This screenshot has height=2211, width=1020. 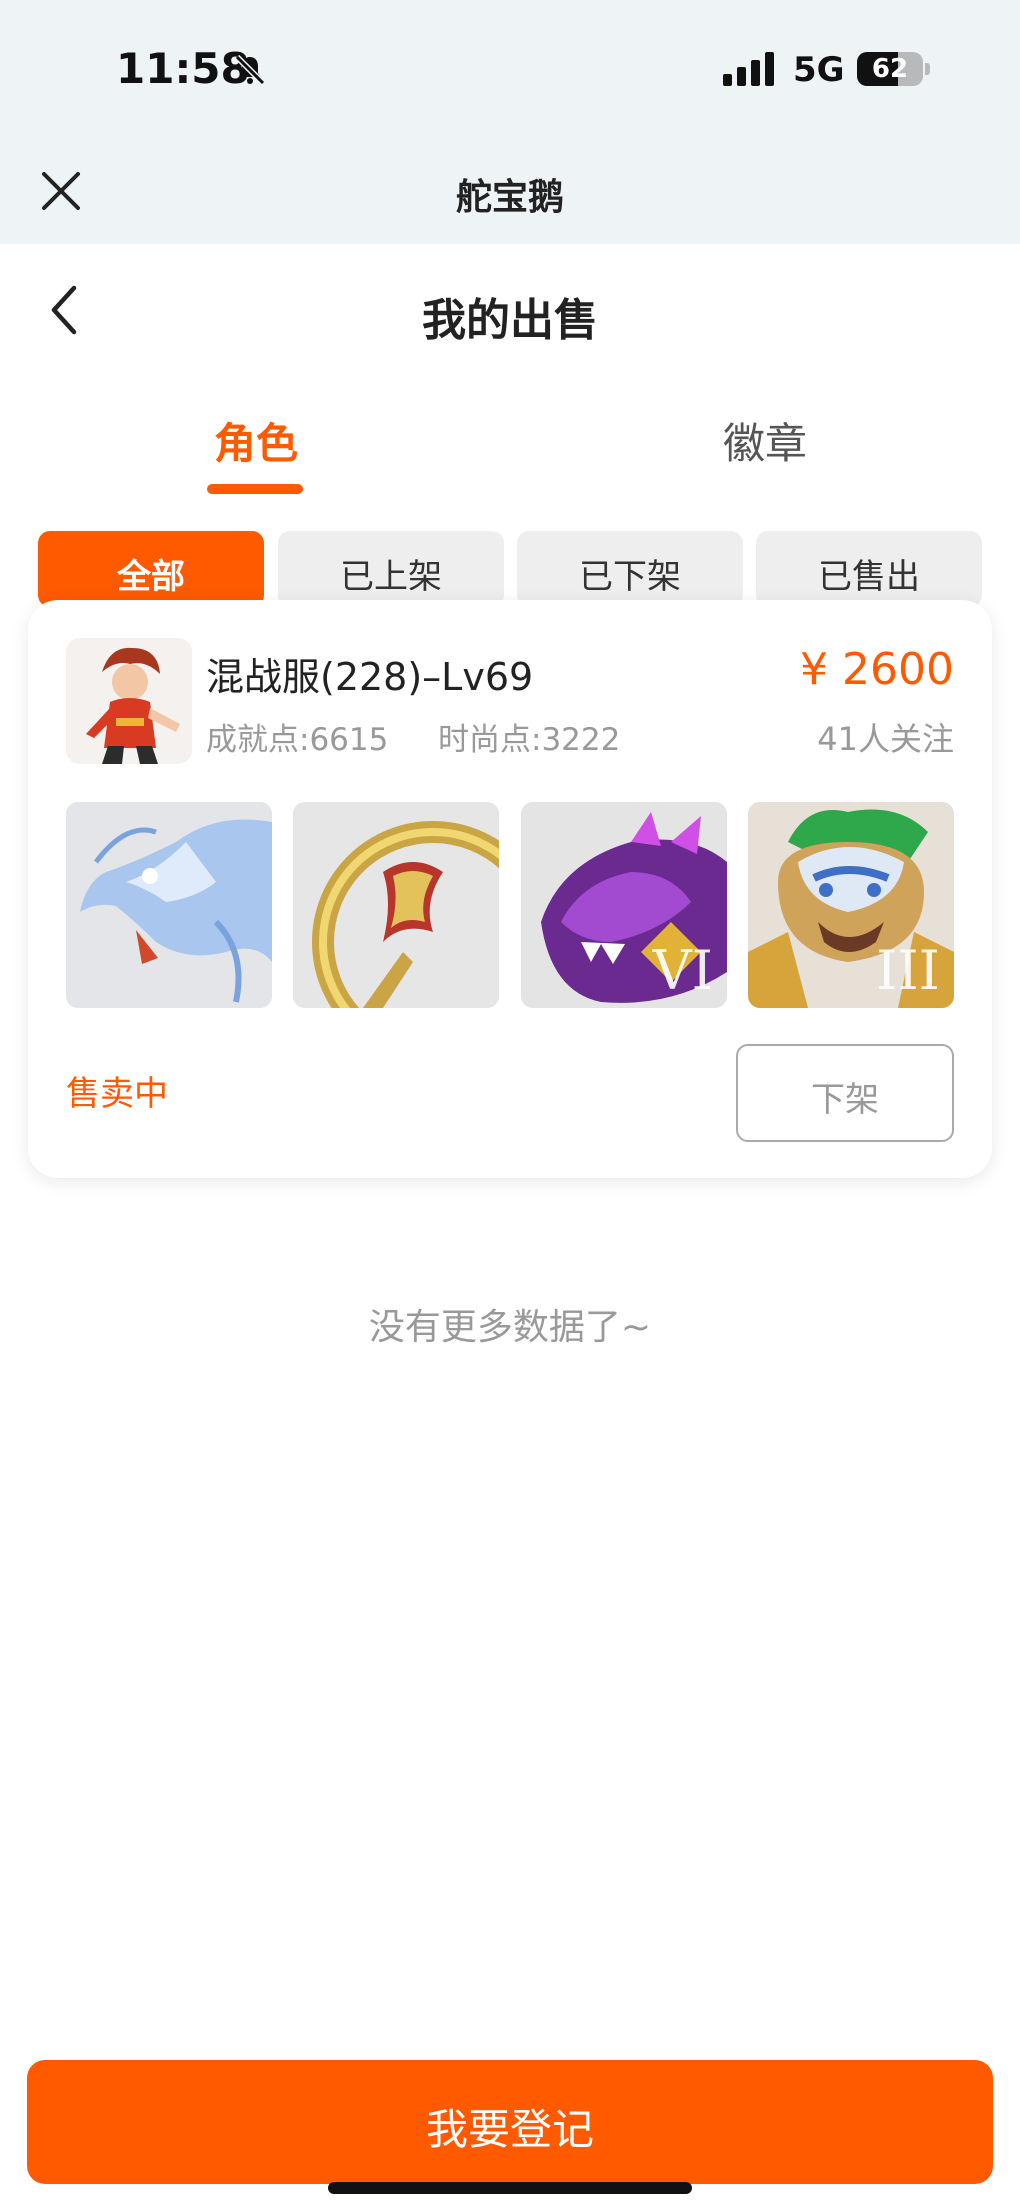 I want to click on delist-button: 下架, so click(x=845, y=1093).